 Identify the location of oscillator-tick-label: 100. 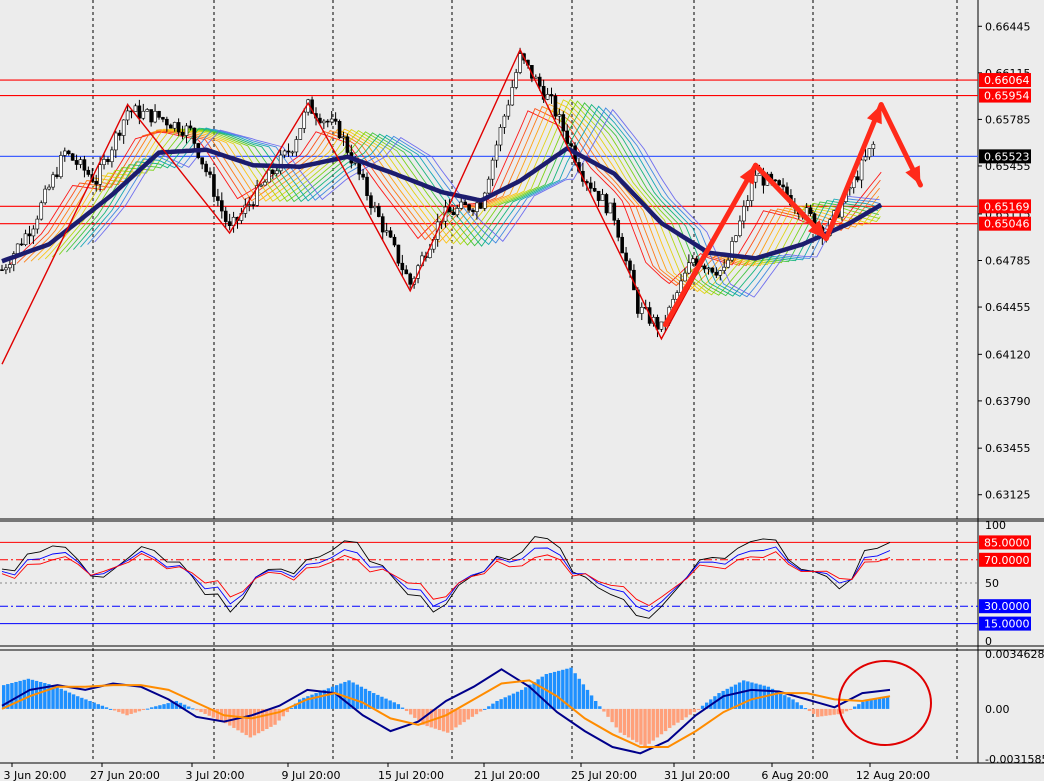
(995, 525).